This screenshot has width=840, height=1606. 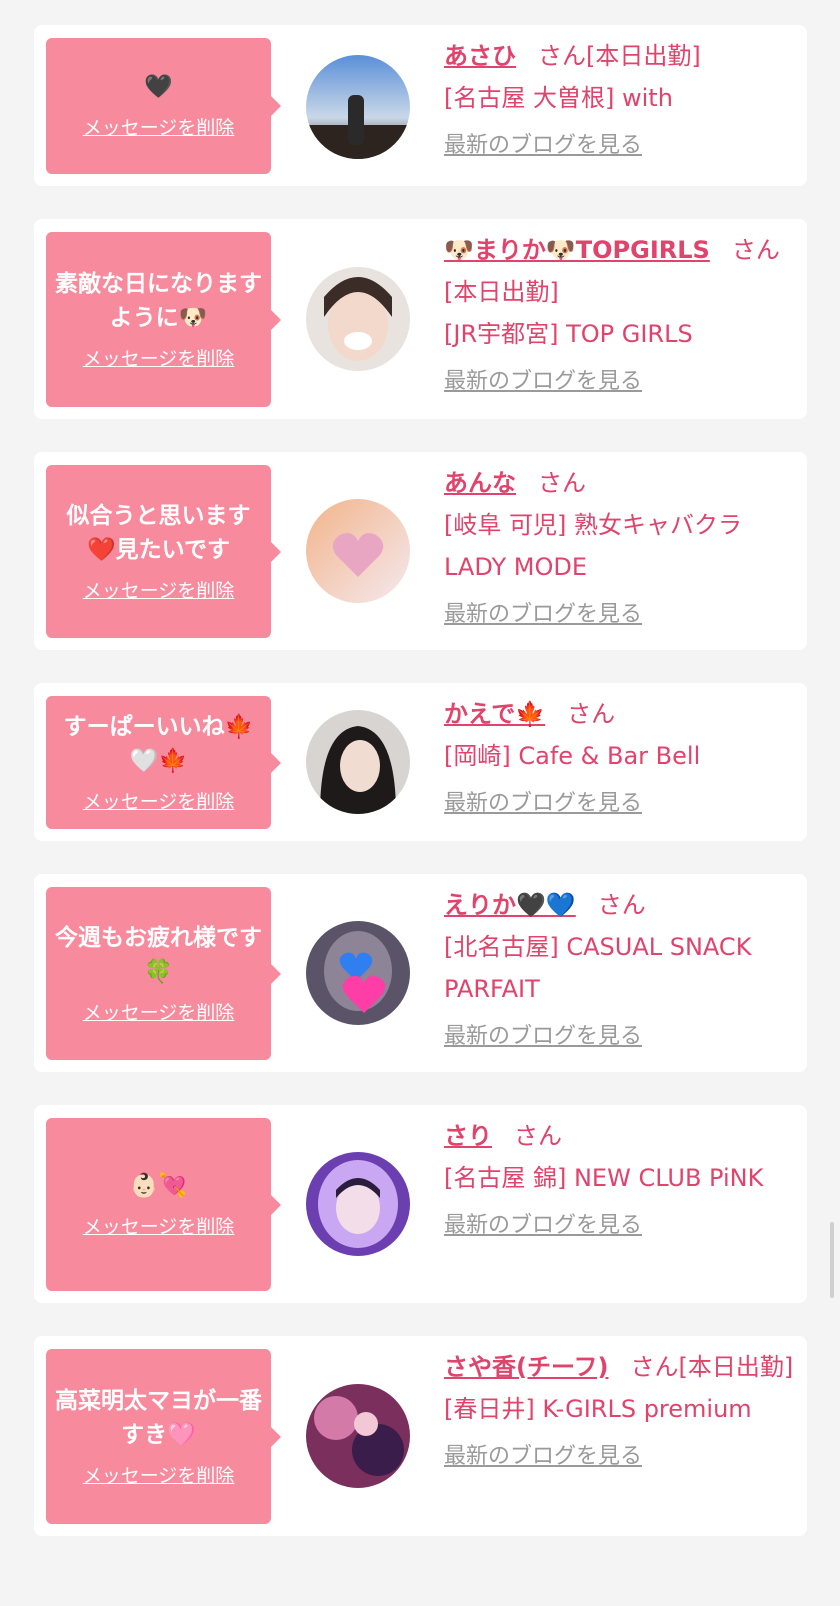 I want to click on shop-text: [北名古屋] CASUAL SNACK PARFAIT, so click(x=598, y=968).